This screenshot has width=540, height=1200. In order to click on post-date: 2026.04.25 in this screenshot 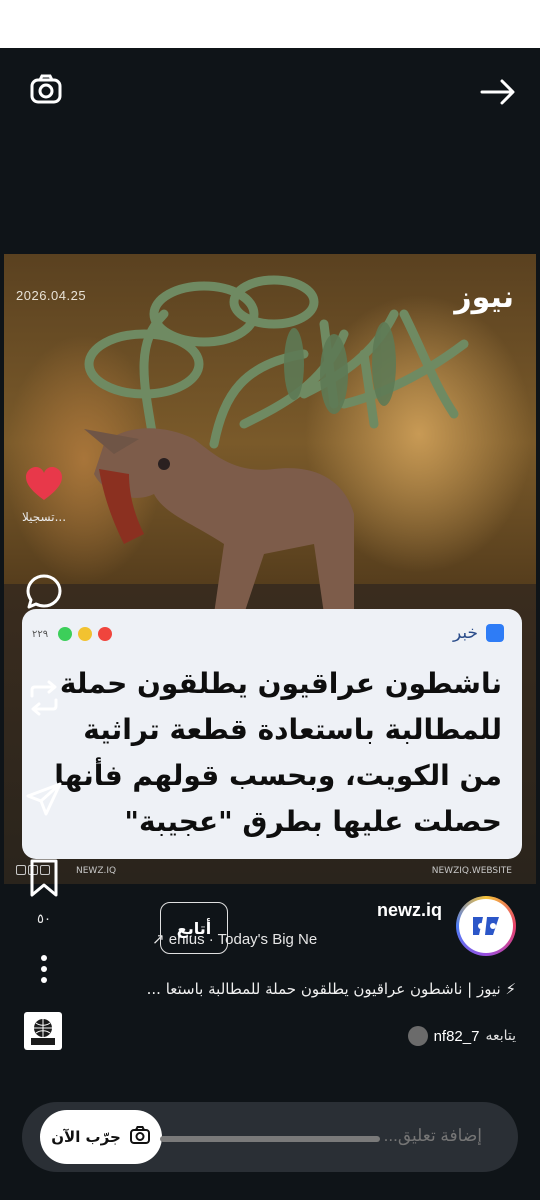, I will do `click(51, 295)`.